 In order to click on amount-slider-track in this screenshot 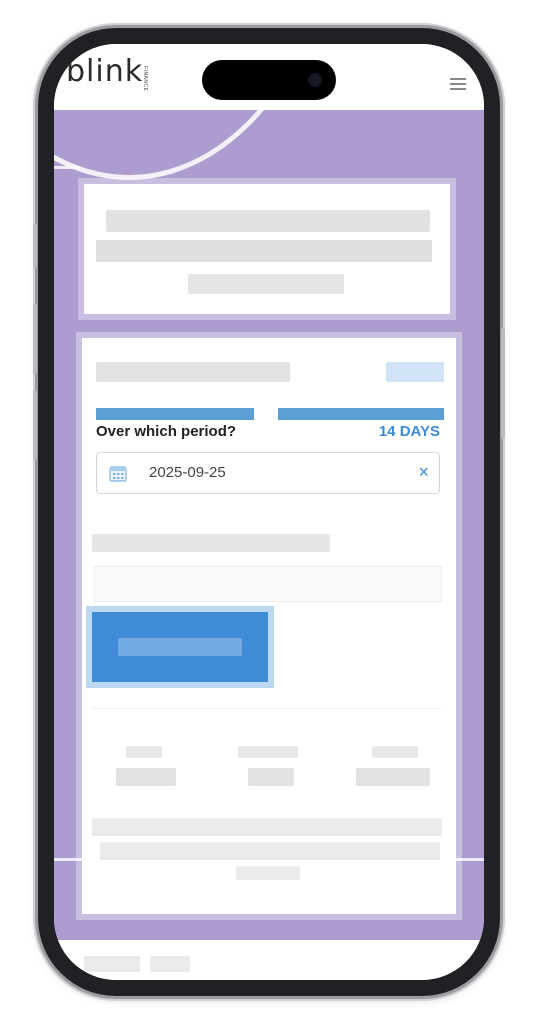, I will do `click(175, 414)`.